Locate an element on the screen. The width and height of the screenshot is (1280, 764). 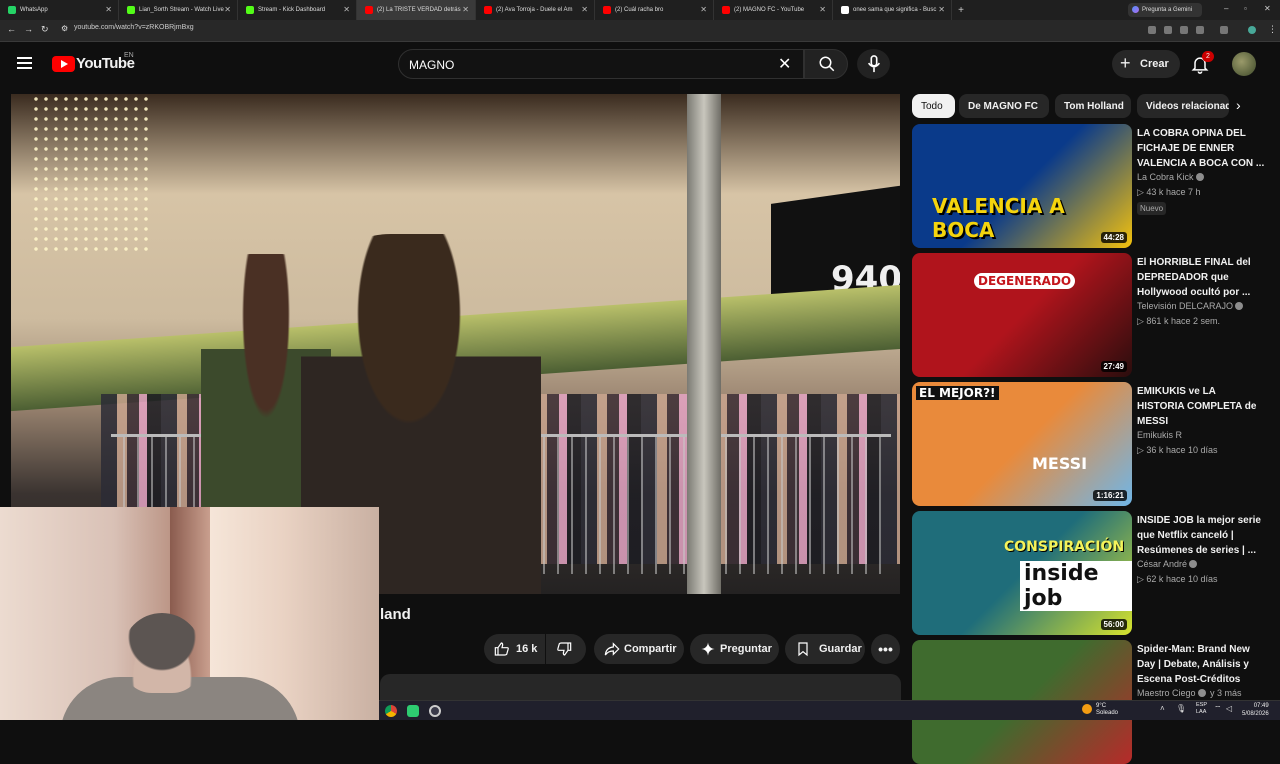
minimize-button: – is located at coordinates (1226, 8).